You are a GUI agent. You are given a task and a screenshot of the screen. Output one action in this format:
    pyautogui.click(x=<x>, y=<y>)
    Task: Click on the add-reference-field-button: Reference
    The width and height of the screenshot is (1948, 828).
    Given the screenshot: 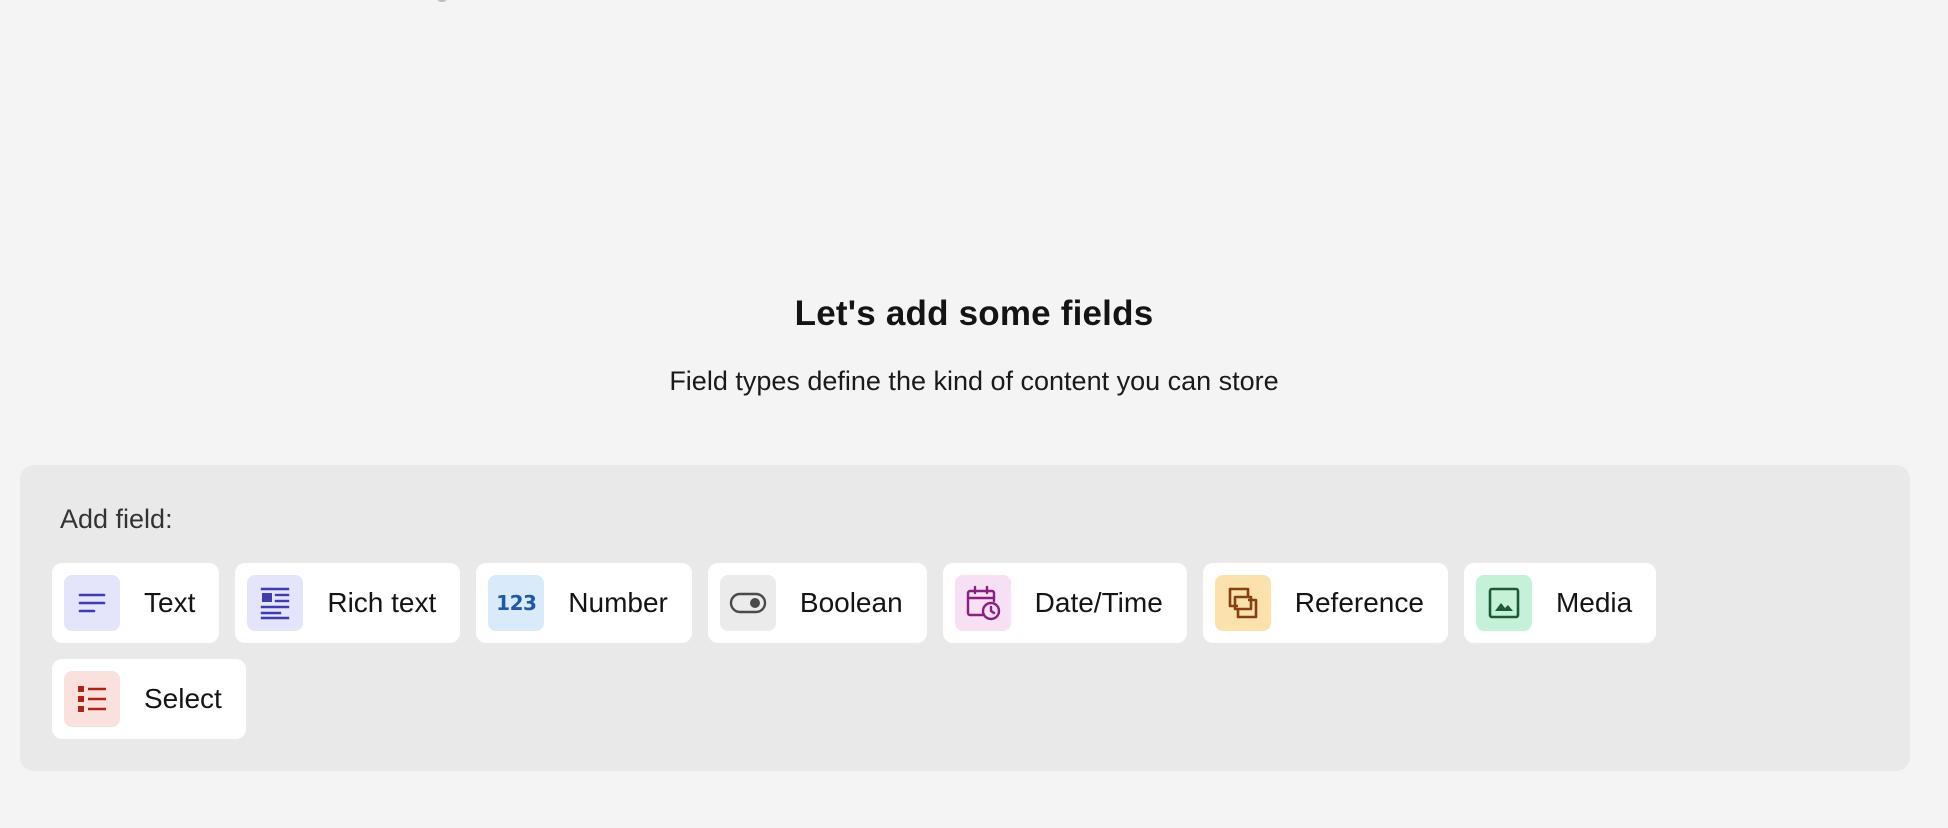 What is the action you would take?
    pyautogui.click(x=1325, y=603)
    